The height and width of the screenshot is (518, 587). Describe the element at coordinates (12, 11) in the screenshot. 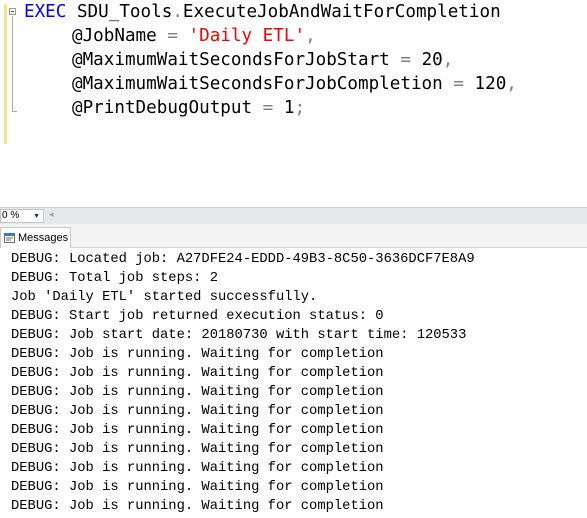

I see `collapse-outline-icon` at that location.